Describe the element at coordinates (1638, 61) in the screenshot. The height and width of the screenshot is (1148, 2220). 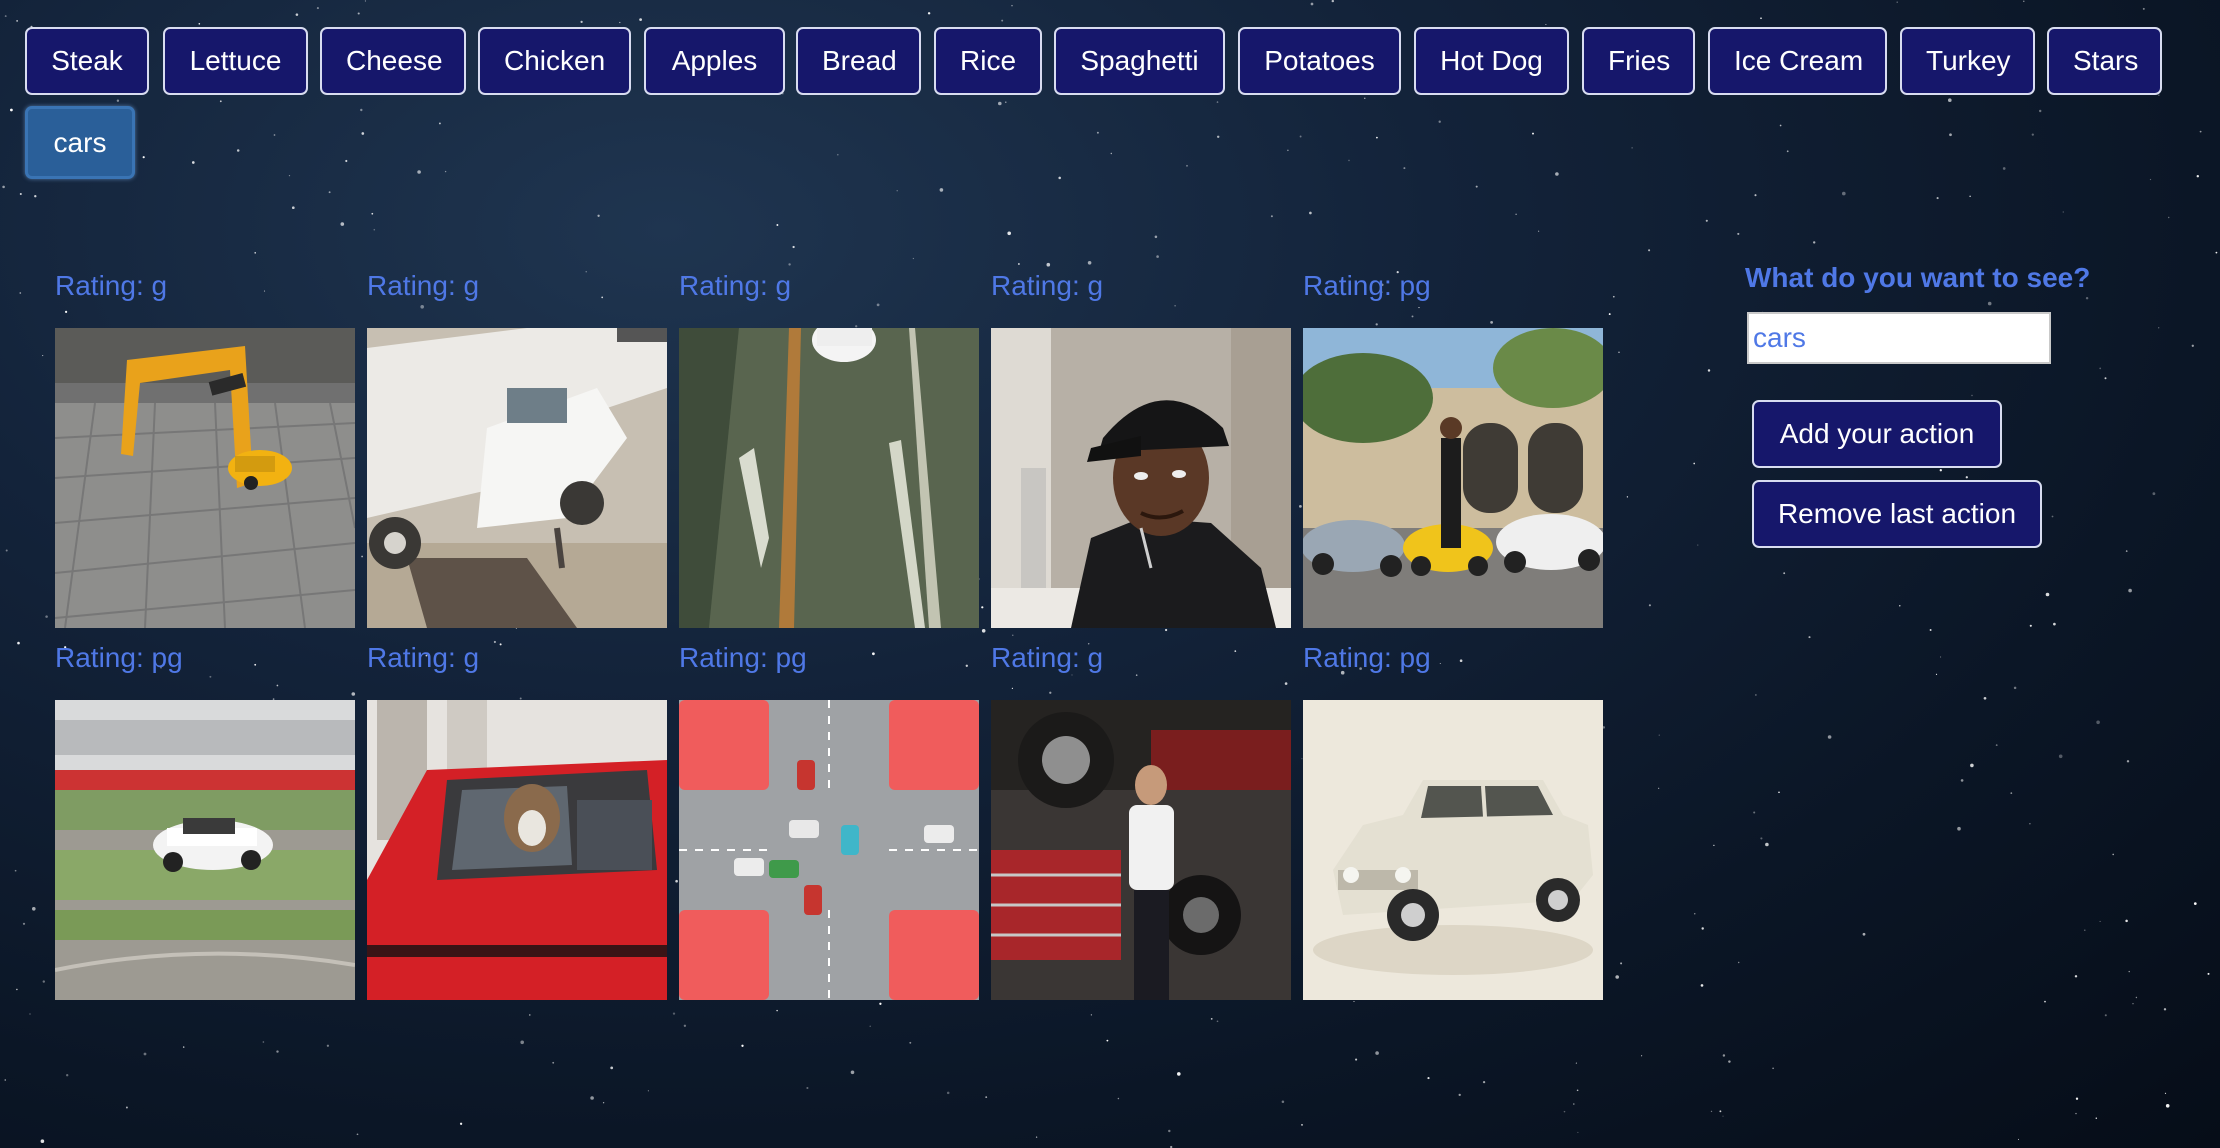
I see `topic-button-fries: Fries` at that location.